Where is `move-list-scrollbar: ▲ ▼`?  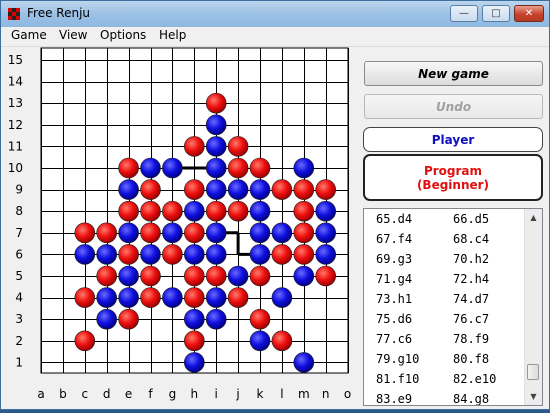 move-list-scrollbar: ▲ ▼ is located at coordinates (533, 307).